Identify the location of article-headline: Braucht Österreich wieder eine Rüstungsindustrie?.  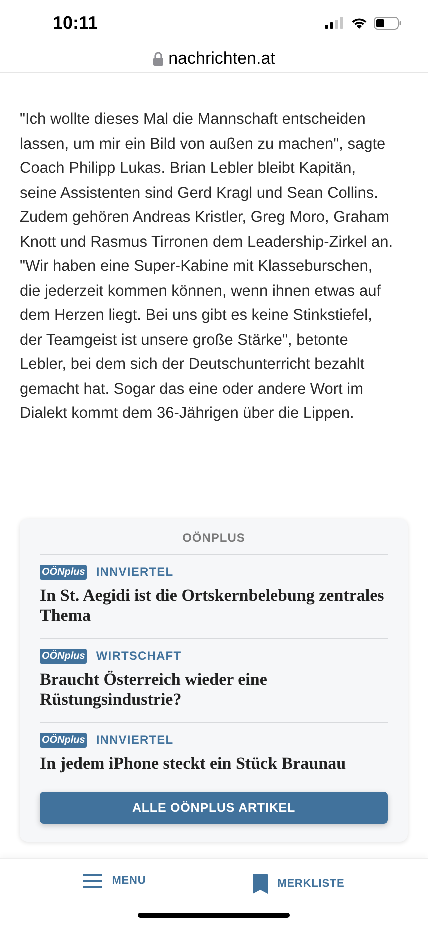
(214, 690).